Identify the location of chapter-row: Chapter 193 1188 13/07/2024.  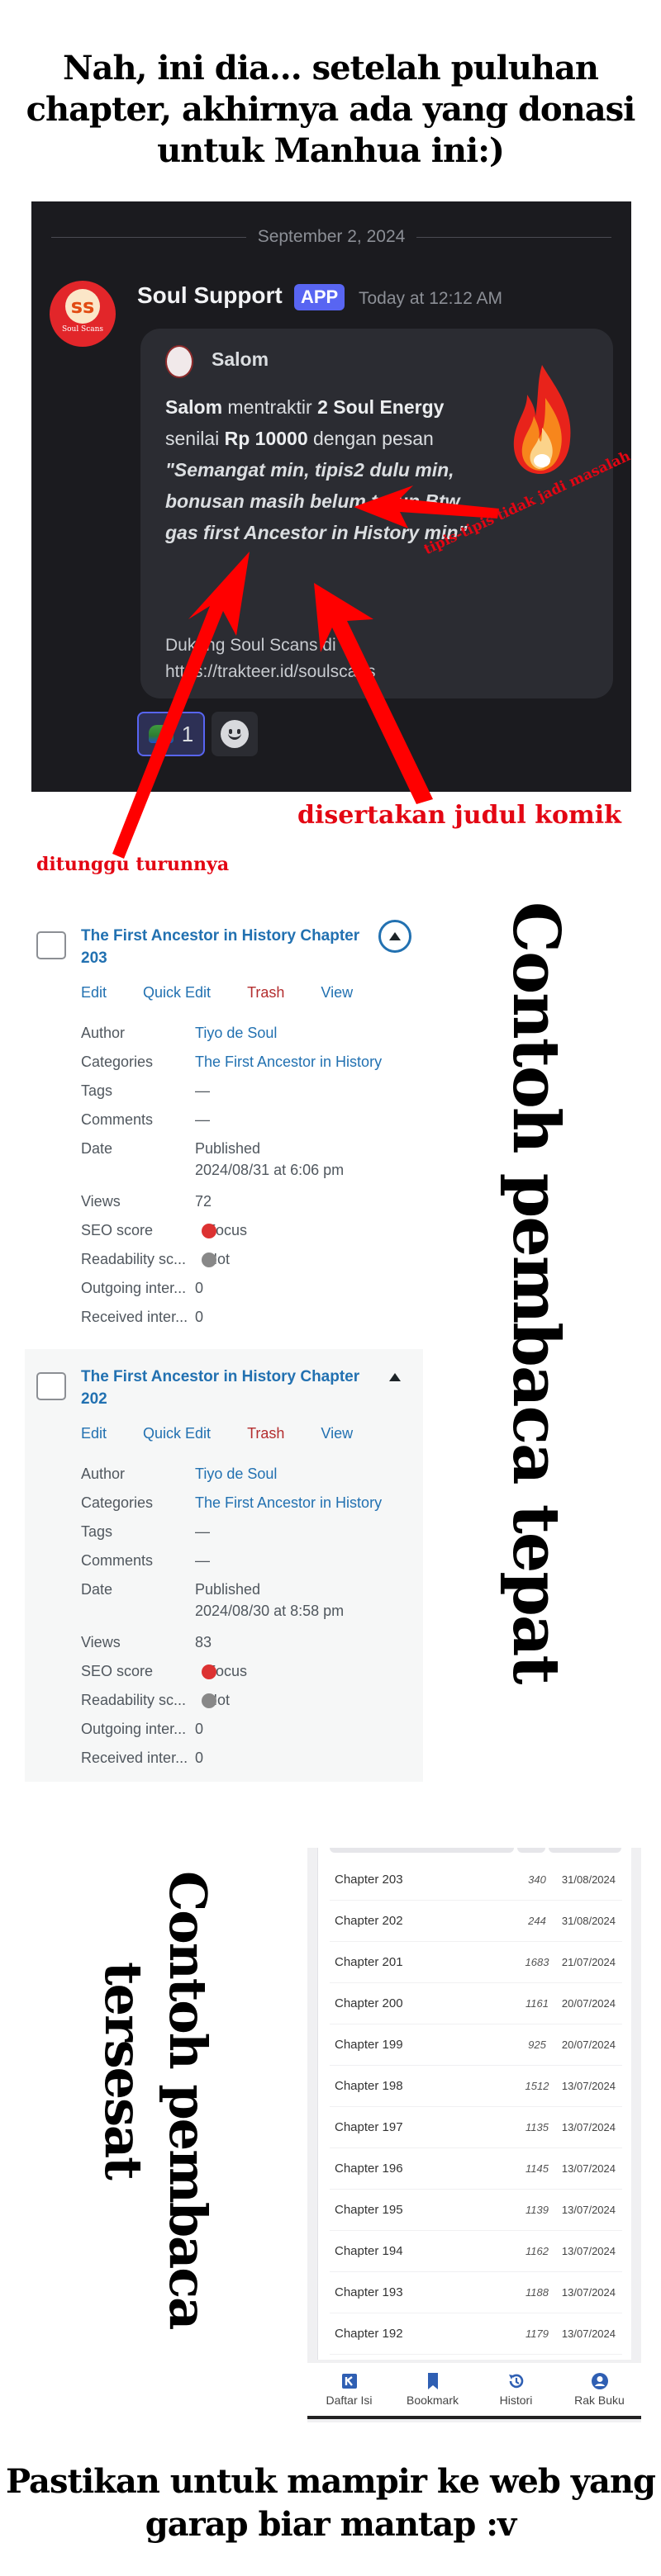
(476, 2292).